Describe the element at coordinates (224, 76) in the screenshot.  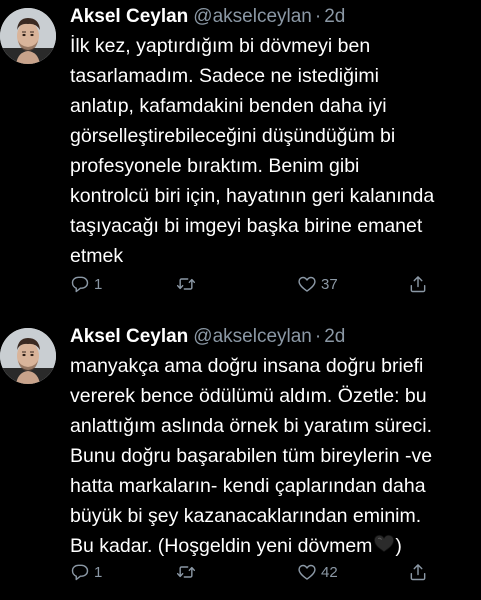
I see `tweet-text-line: tasarlamadım. Sadece ne istediğimi` at that location.